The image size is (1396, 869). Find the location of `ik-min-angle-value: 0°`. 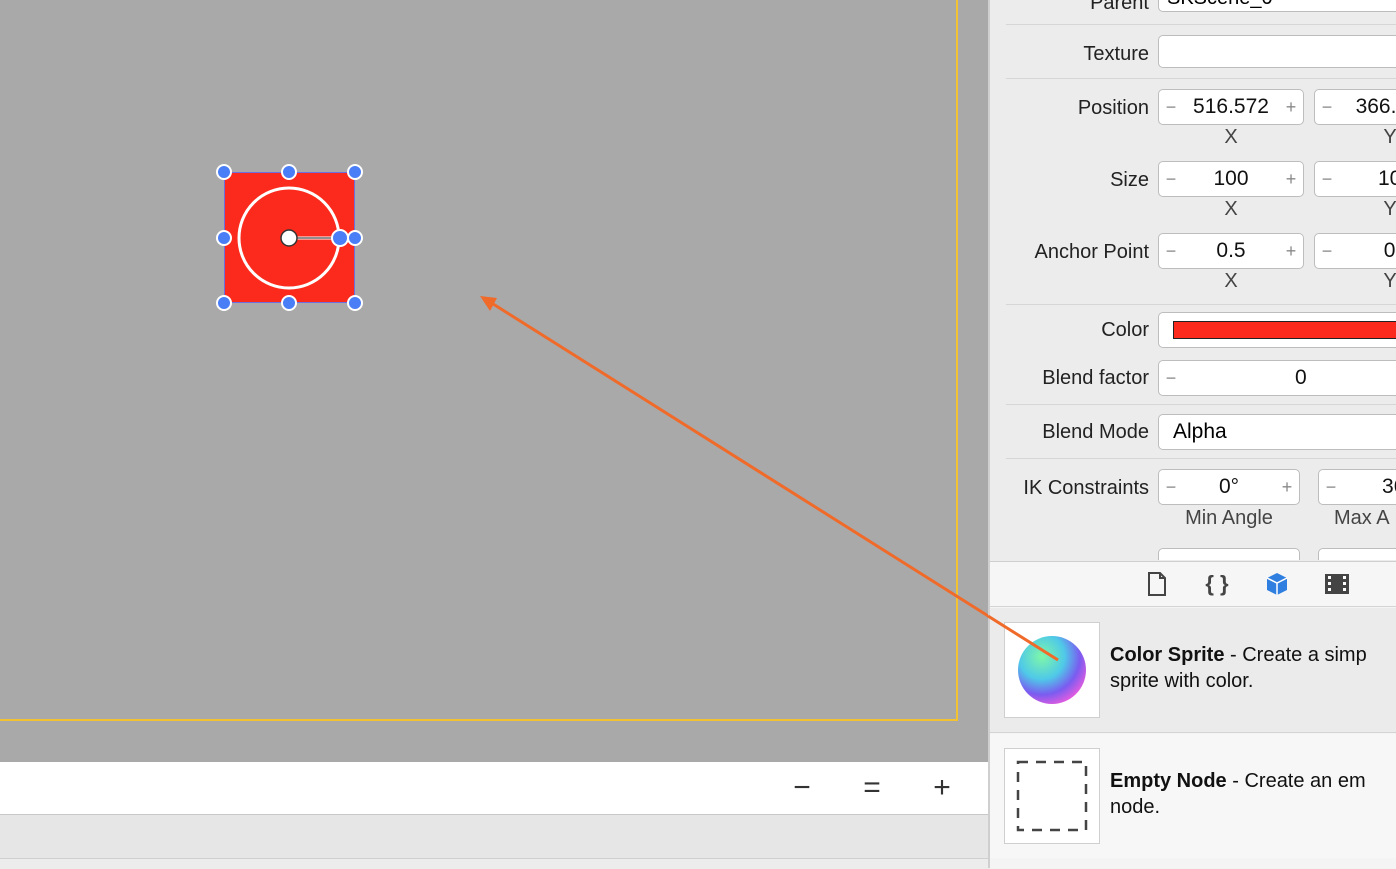

ik-min-angle-value: 0° is located at coordinates (1229, 487).